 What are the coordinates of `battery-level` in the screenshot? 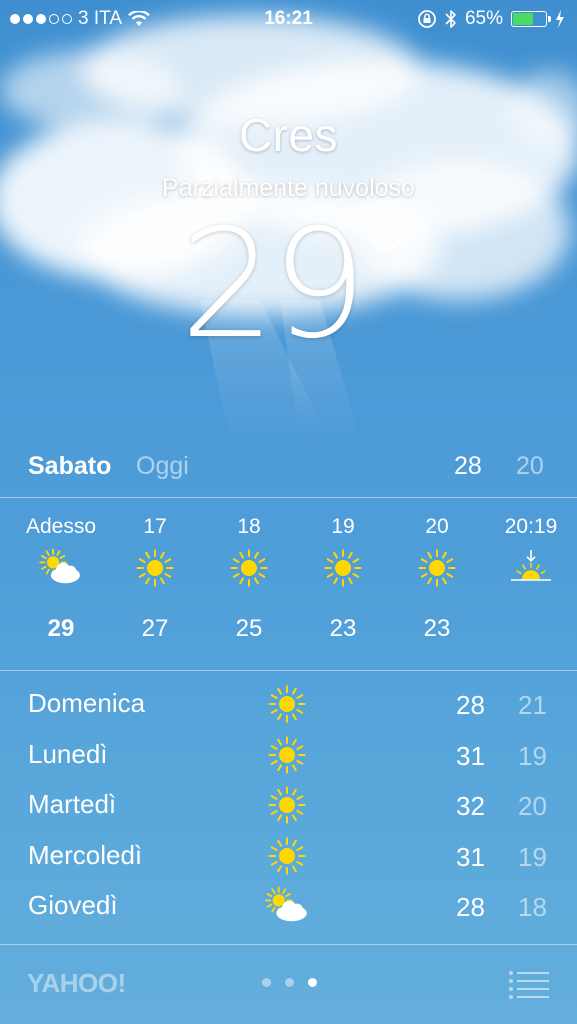 It's located at (523, 19).